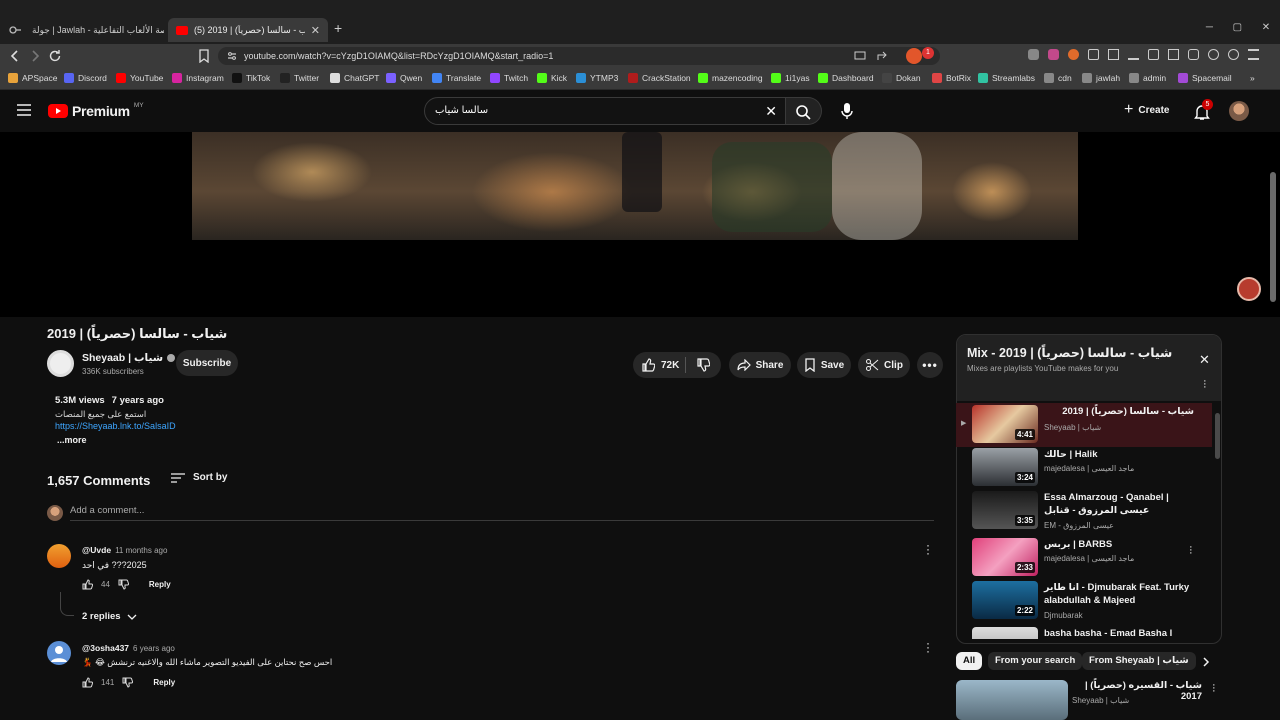  I want to click on bookmark-qwen: Qwen, so click(404, 78).